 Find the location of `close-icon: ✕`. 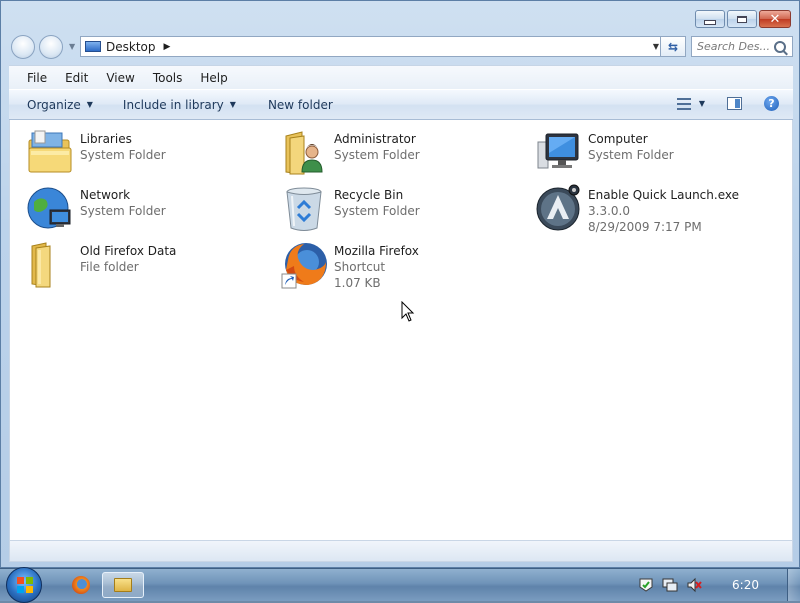

close-icon: ✕ is located at coordinates (775, 19).